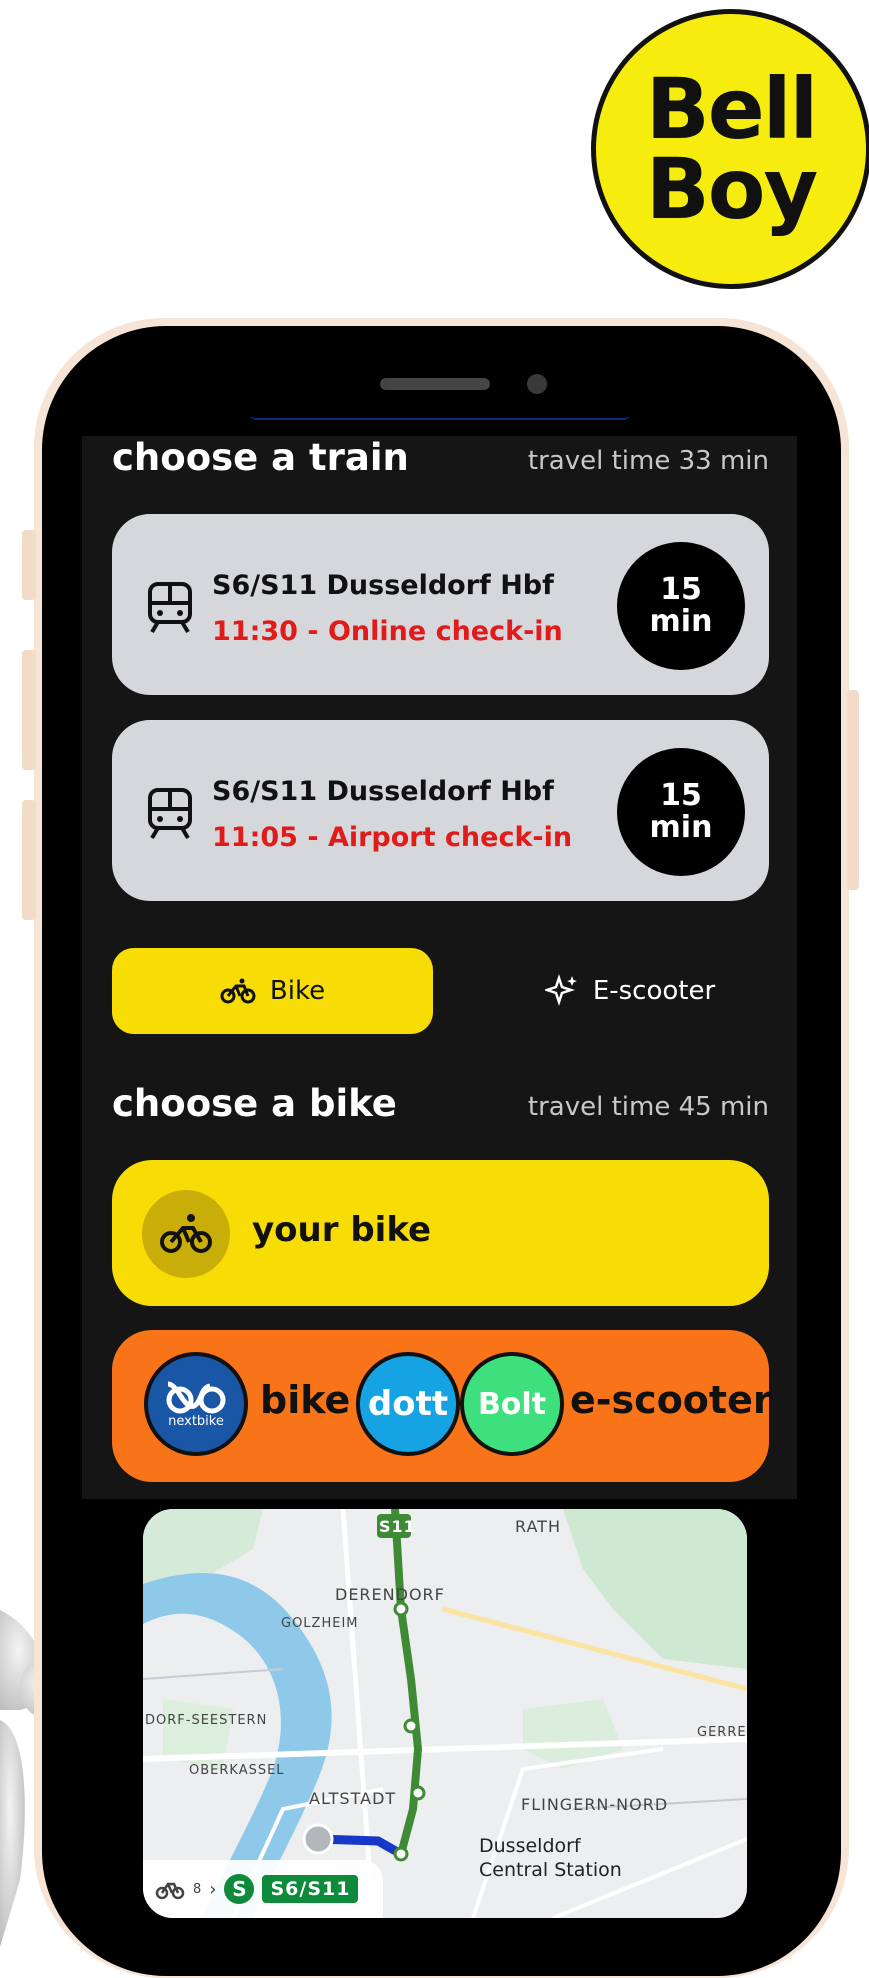  Describe the element at coordinates (260, 457) in the screenshot. I see `train-section-title: choose a train` at that location.